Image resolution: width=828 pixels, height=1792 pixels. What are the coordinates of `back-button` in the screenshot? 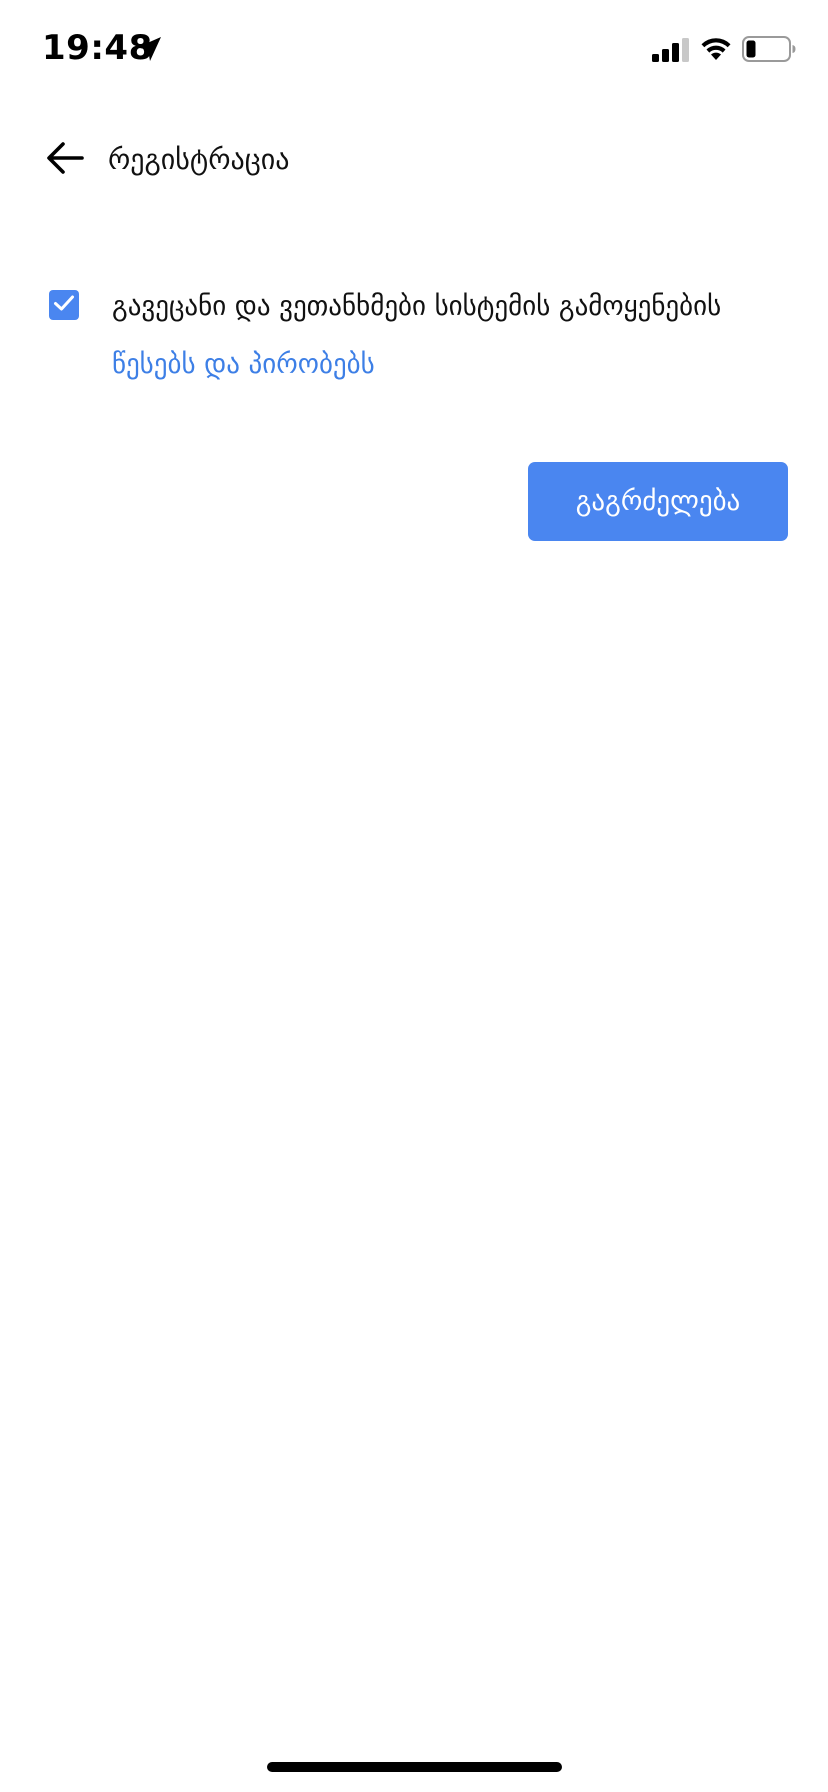 It's located at (65, 160).